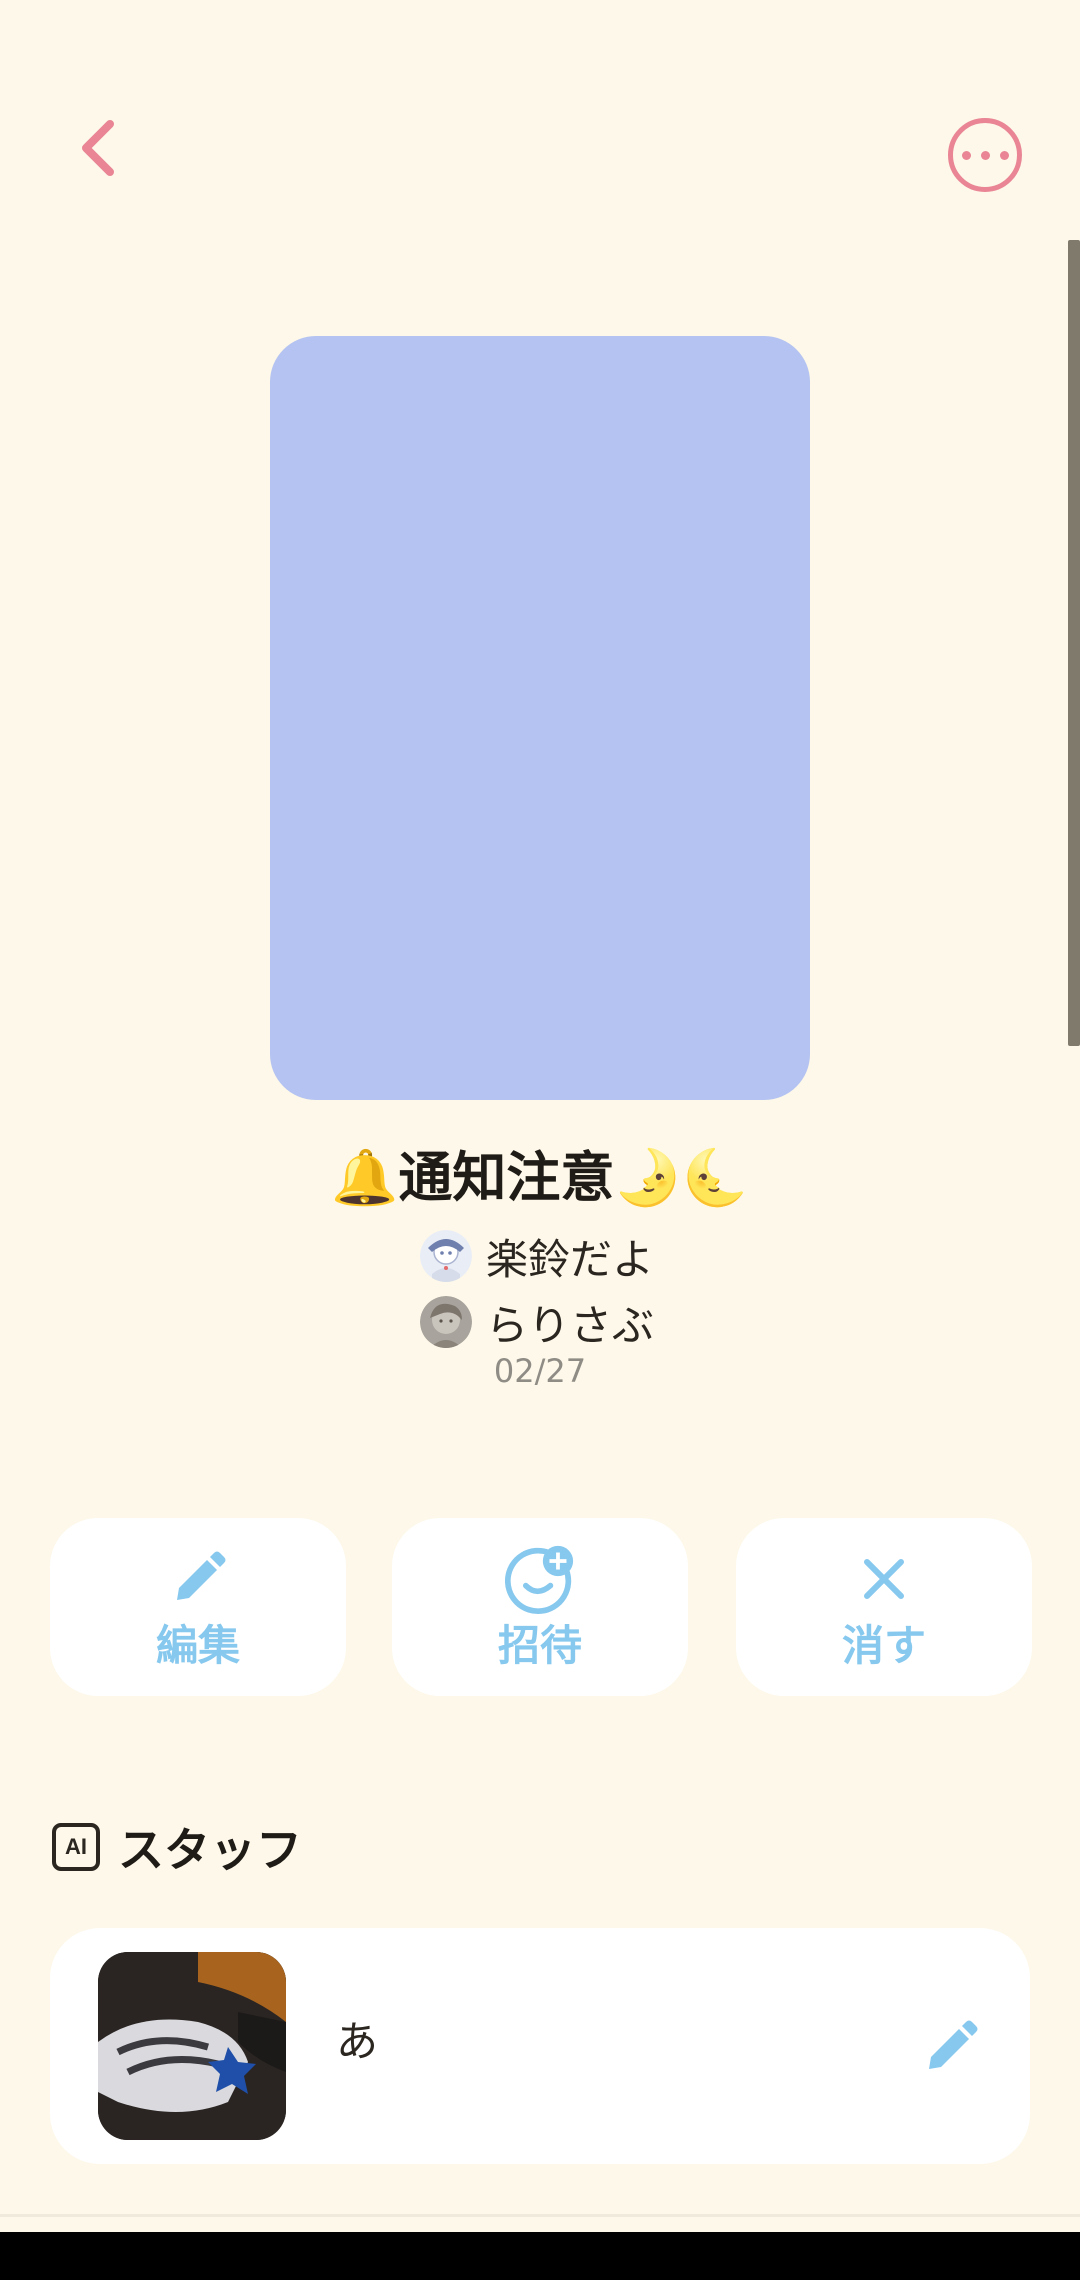 Image resolution: width=1080 pixels, height=2280 pixels. I want to click on more-options-button, so click(985, 155).